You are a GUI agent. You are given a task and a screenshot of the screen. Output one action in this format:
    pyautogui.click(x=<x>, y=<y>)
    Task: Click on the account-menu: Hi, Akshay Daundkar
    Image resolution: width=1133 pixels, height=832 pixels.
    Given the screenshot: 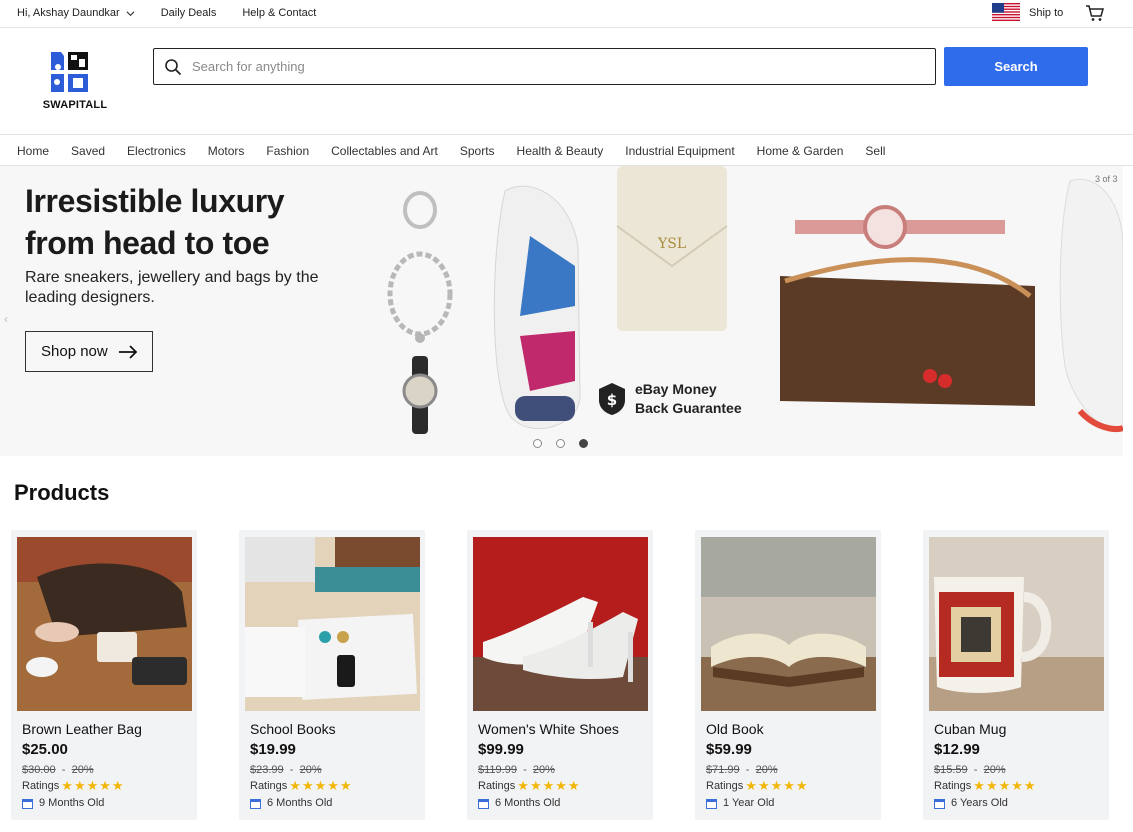 What is the action you would take?
    pyautogui.click(x=76, y=13)
    